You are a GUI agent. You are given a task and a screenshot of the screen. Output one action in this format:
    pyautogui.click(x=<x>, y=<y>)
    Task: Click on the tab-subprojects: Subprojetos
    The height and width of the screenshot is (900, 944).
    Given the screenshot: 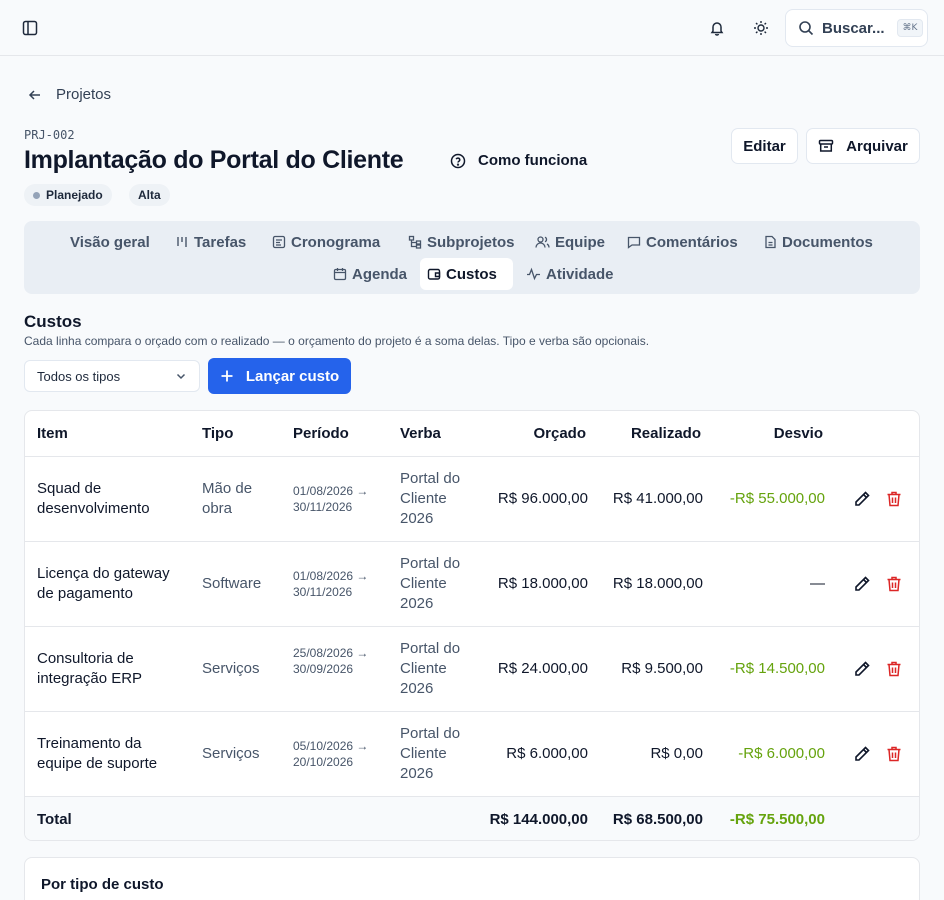 What is the action you would take?
    pyautogui.click(x=461, y=242)
    